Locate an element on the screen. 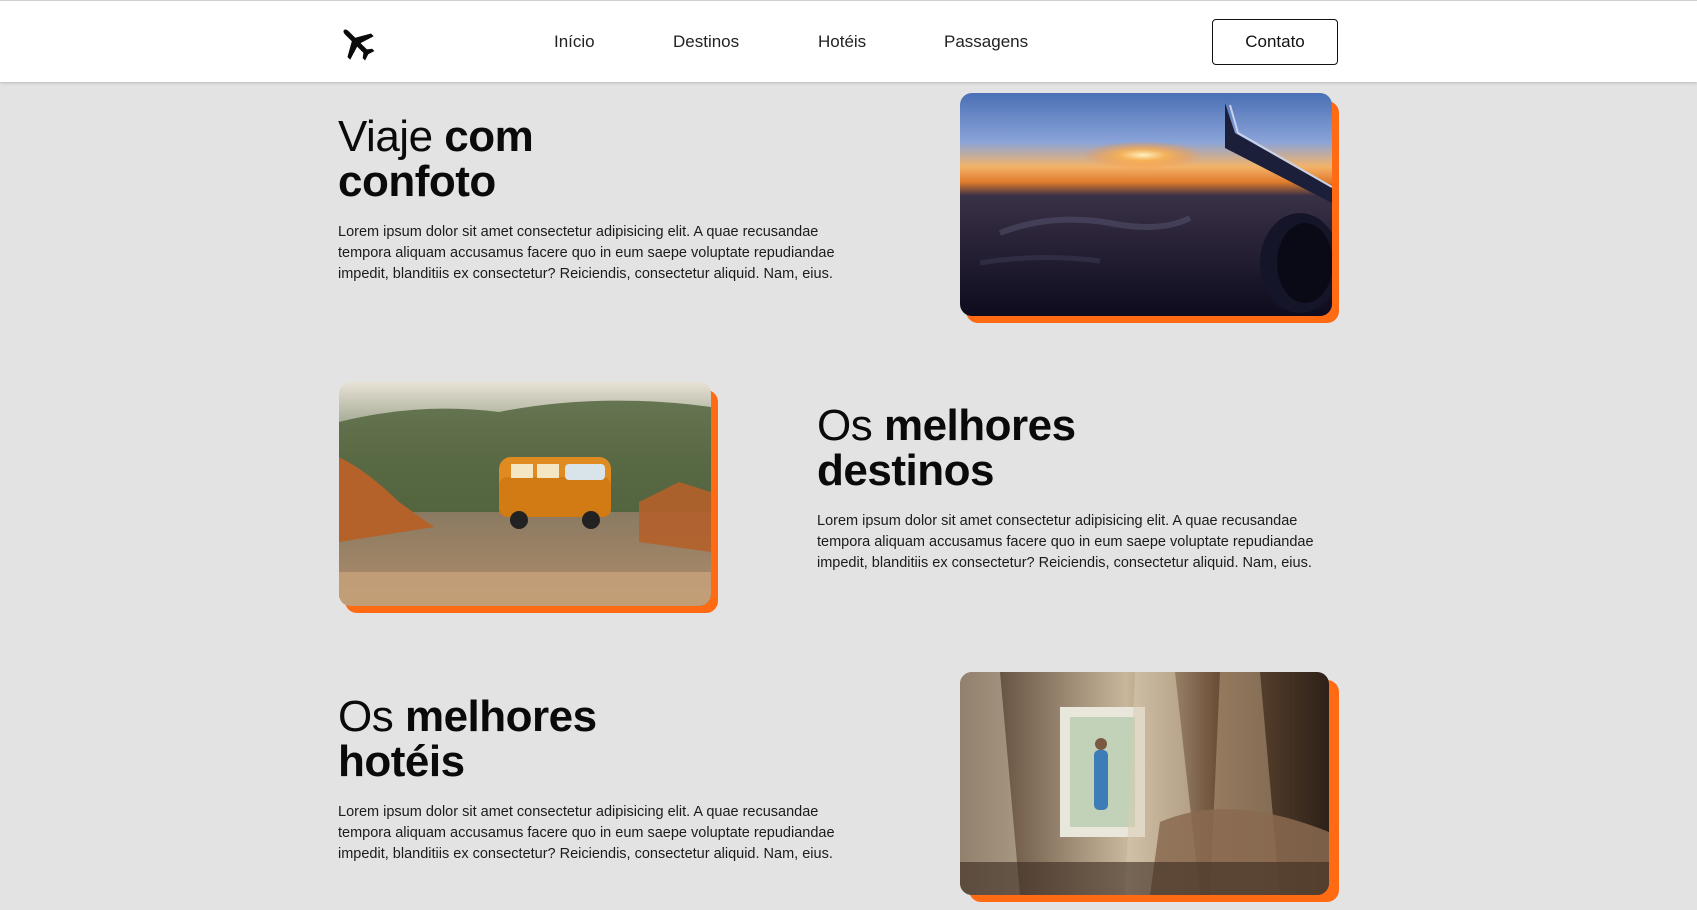 The height and width of the screenshot is (910, 1697). nav-item-inicio: Início is located at coordinates (574, 42).